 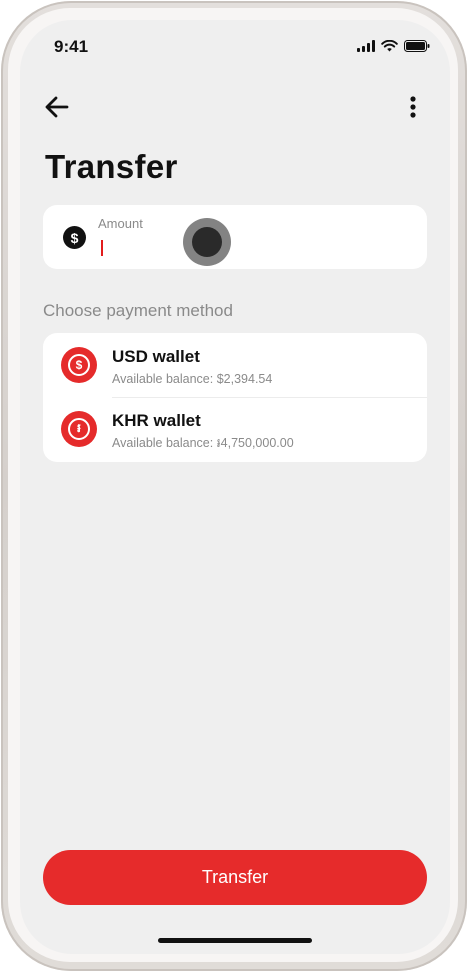 I want to click on status-icons, so click(x=393, y=46).